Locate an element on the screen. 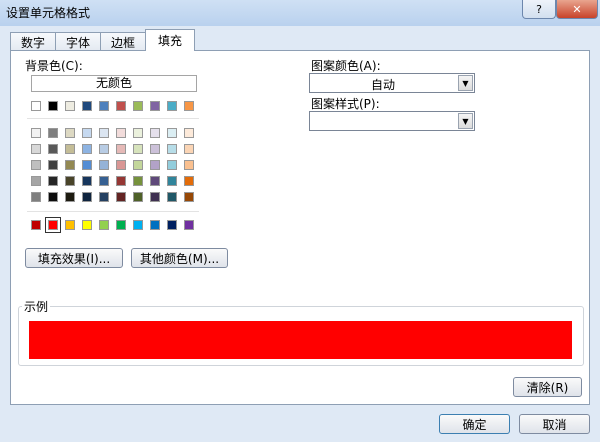  help-icon: ? is located at coordinates (539, 9).